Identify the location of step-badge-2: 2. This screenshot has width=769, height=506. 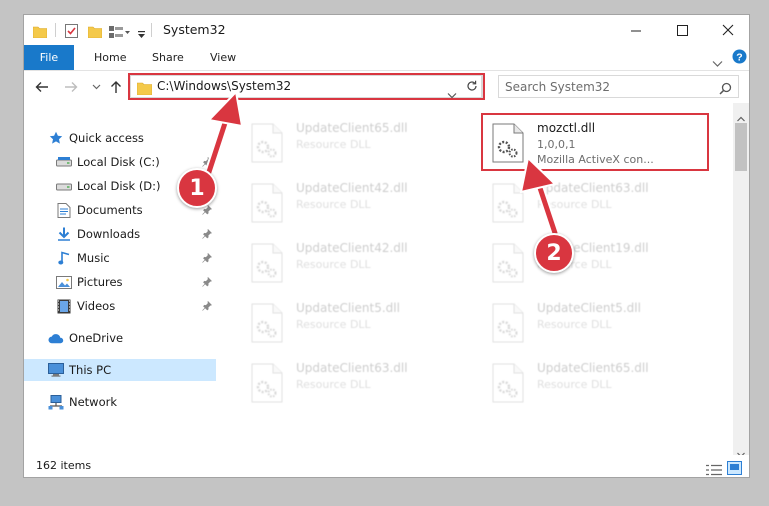
(554, 253).